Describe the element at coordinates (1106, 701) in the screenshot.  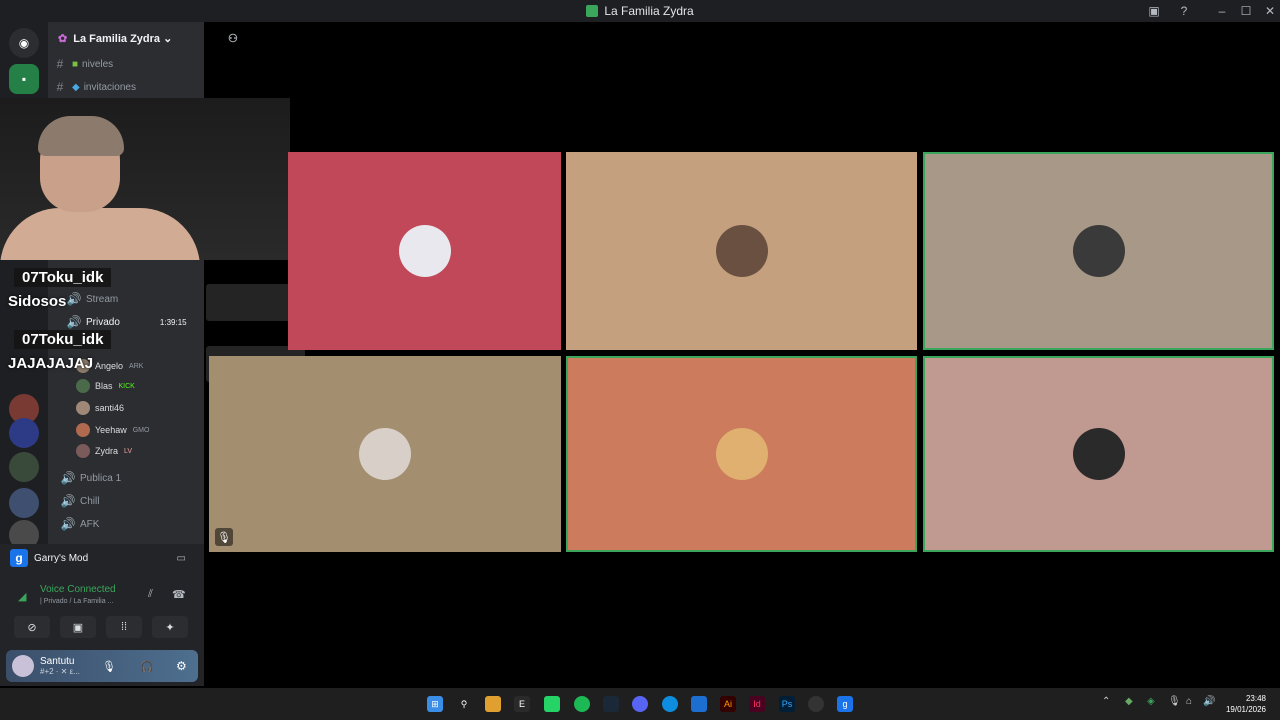
I see `tray-expand-icon: ⌃` at that location.